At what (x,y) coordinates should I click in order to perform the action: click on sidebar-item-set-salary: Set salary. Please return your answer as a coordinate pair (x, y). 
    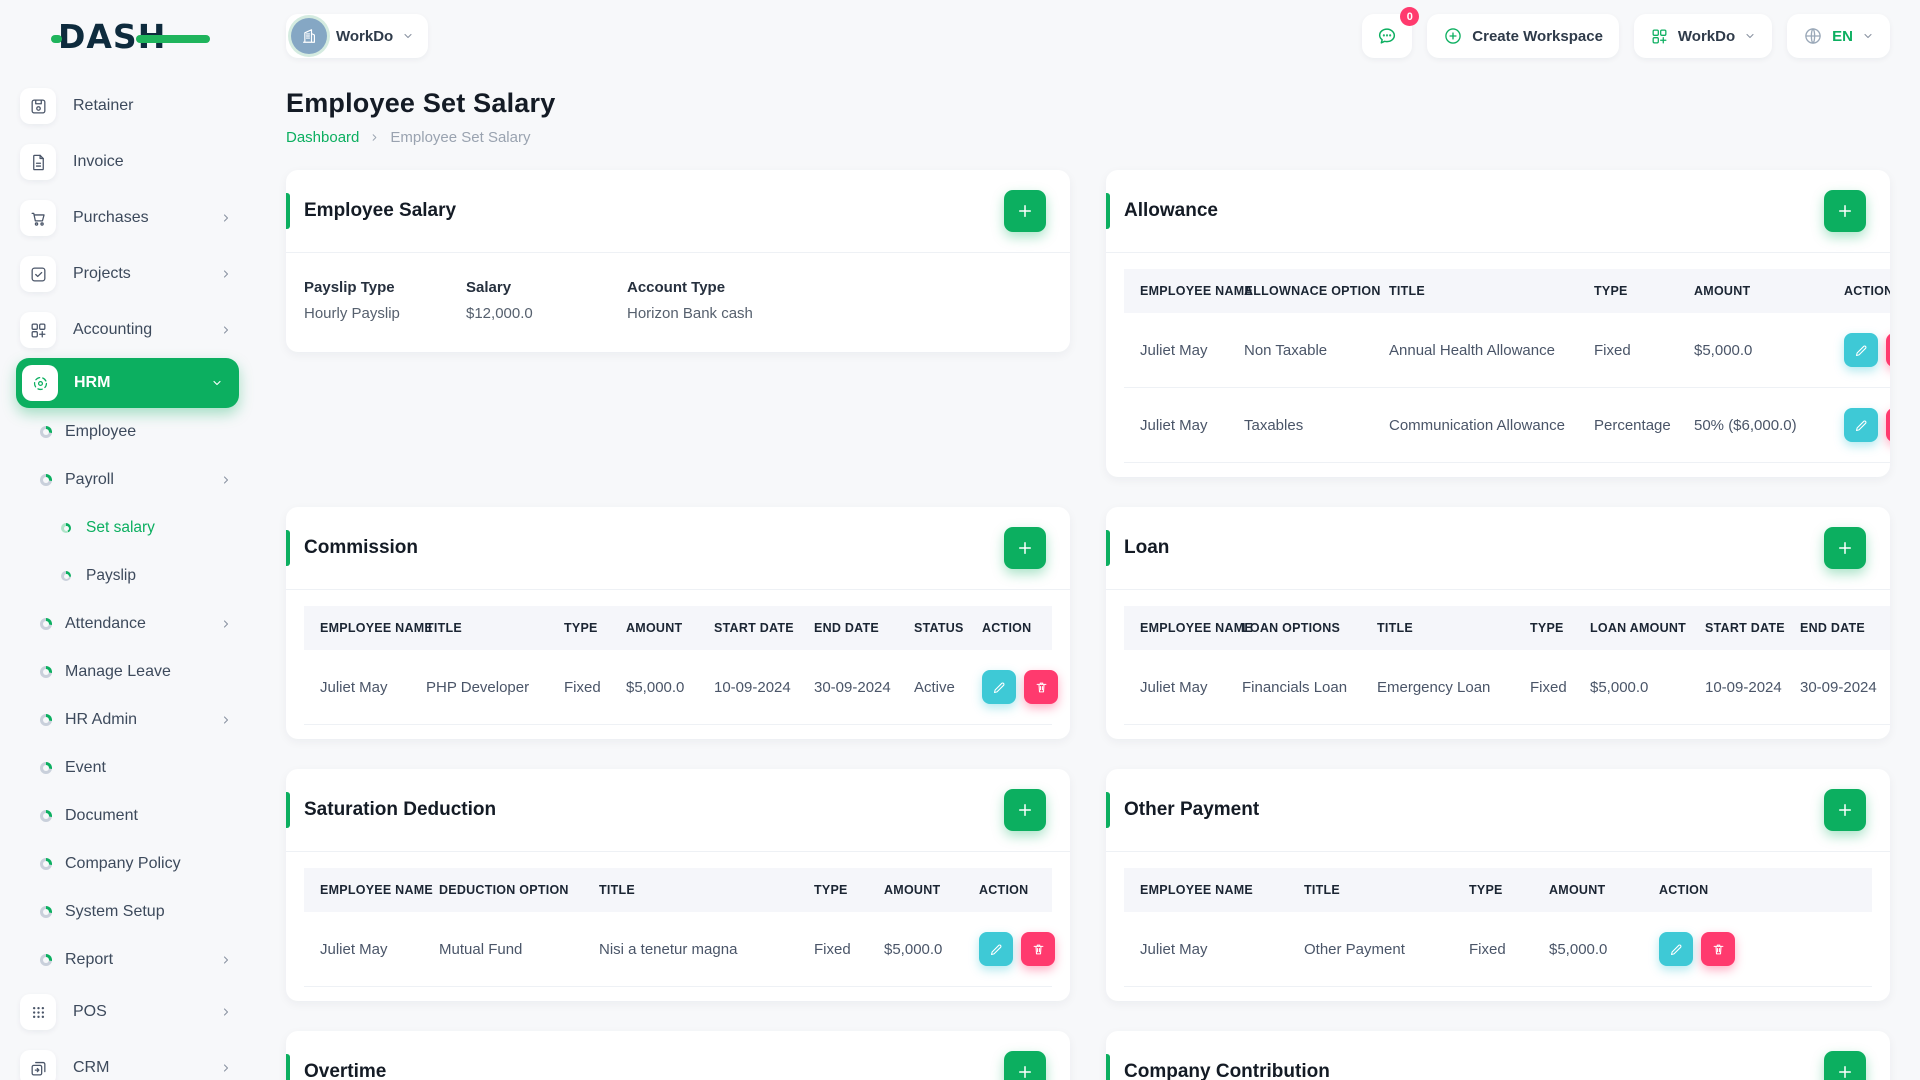
    Looking at the image, I should click on (128, 528).